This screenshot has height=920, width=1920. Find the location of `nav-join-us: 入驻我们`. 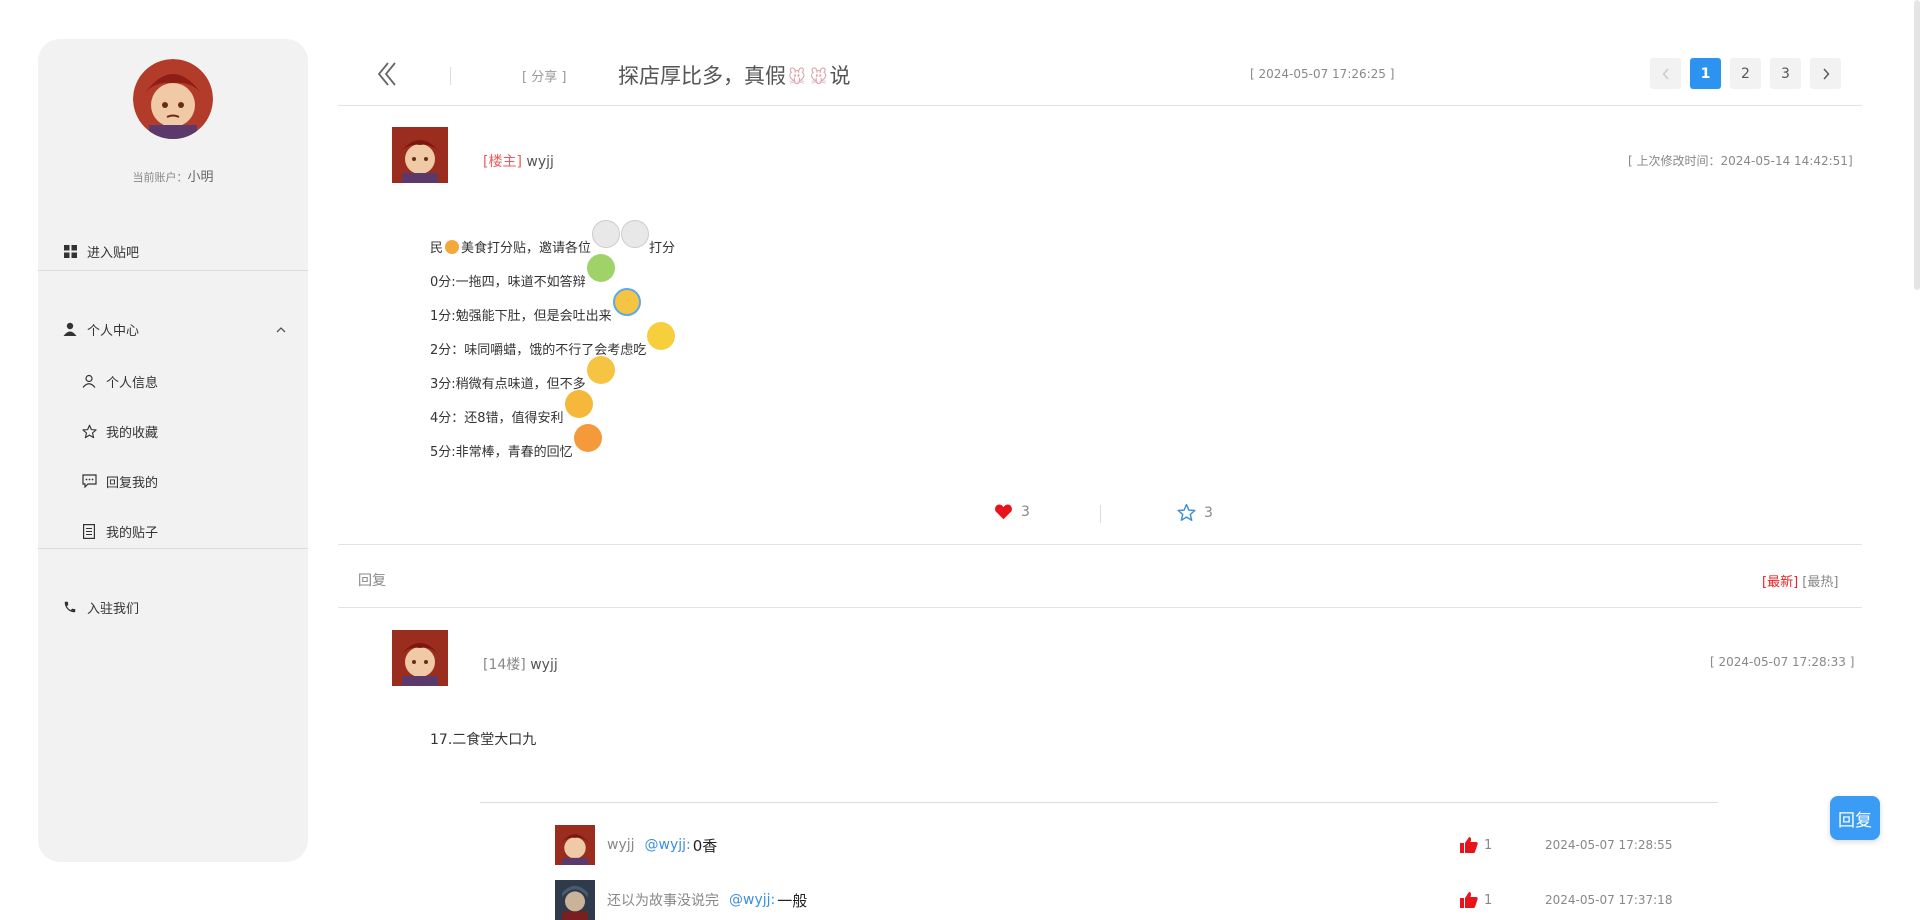

nav-join-us: 入驻我们 is located at coordinates (173, 607).